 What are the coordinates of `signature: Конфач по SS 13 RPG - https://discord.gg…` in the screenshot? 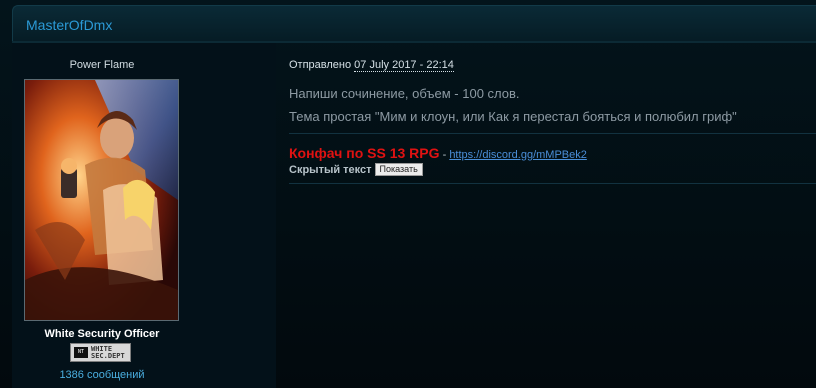 It's located at (438, 153).